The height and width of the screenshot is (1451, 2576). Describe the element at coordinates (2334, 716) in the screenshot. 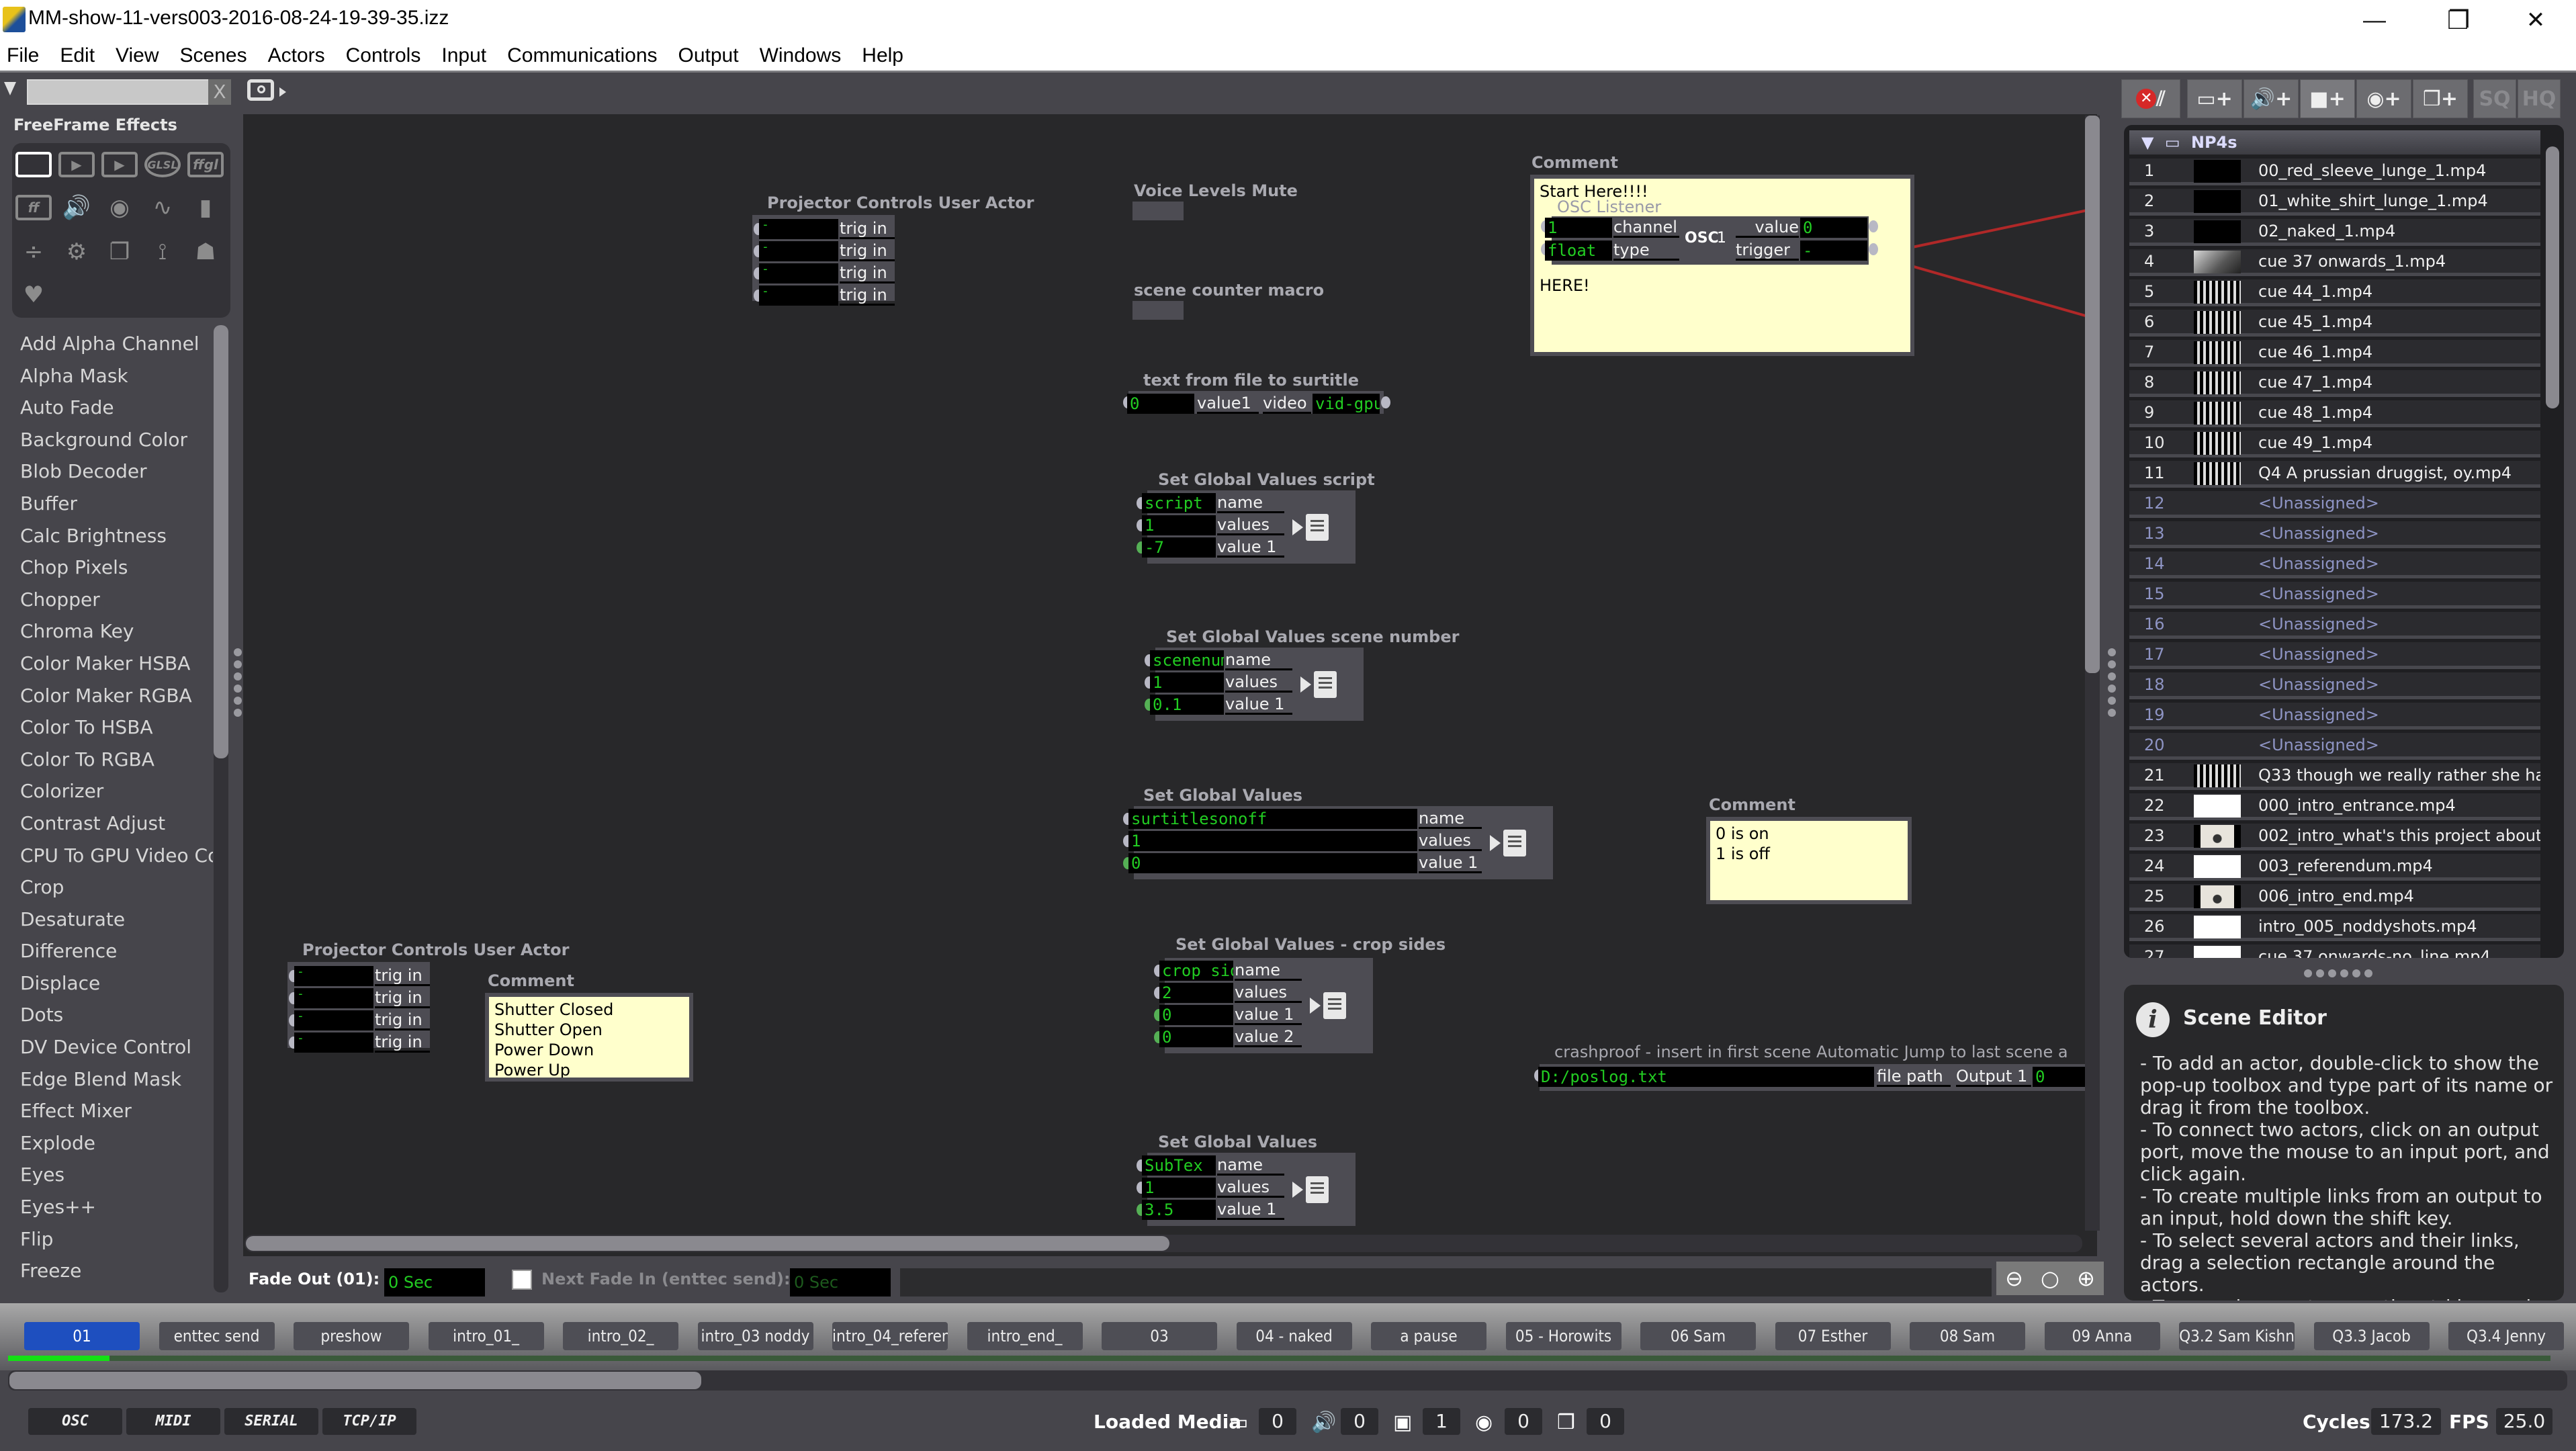

I see `media-bin-item: 19 <Unassigned>` at that location.